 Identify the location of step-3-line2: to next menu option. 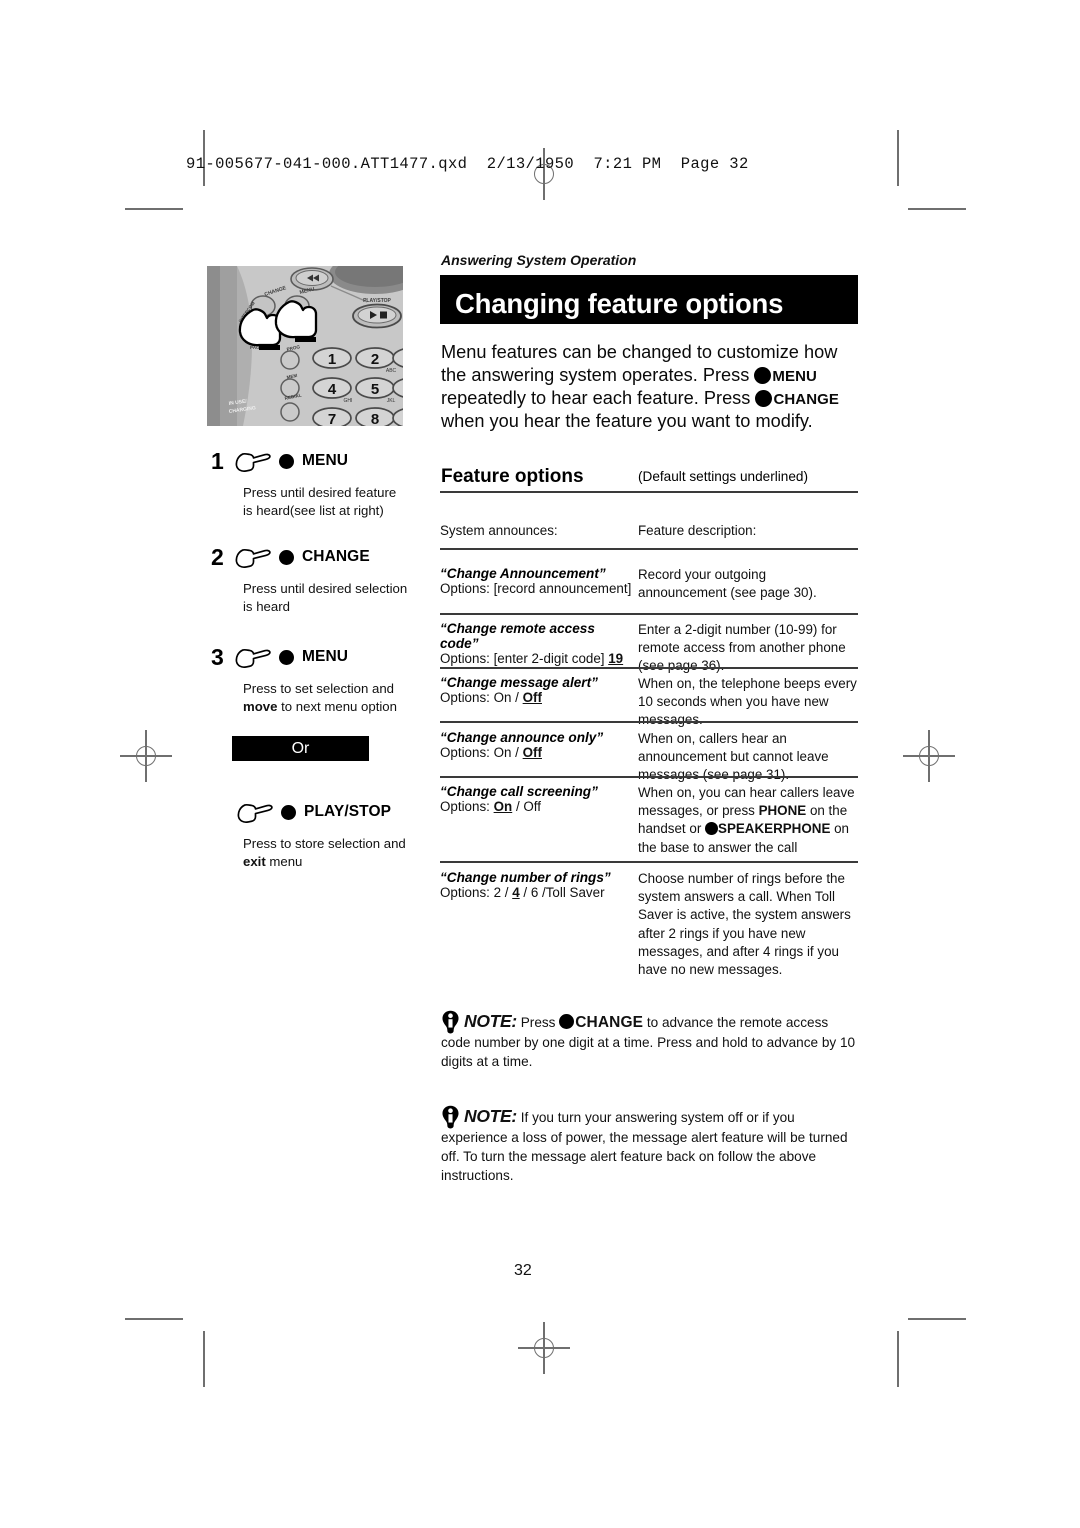
(339, 706).